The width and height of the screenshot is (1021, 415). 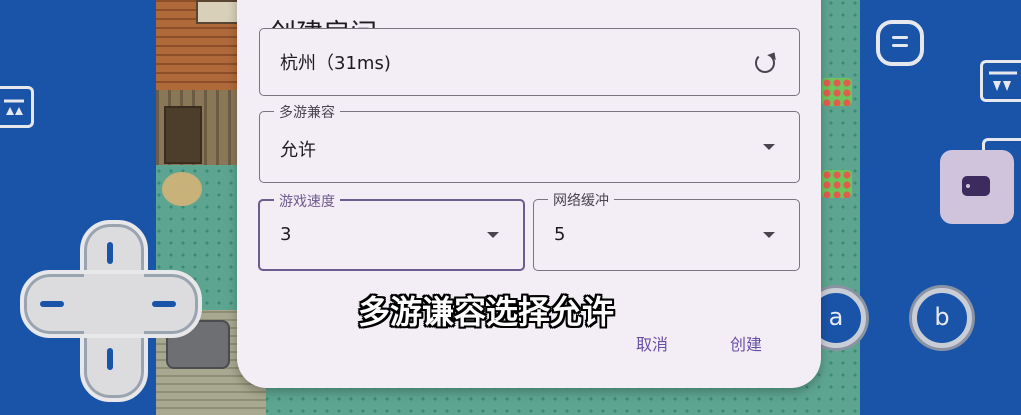 What do you see at coordinates (391, 231) in the screenshot?
I see `game-speed-select: 游戏速度 3` at bounding box center [391, 231].